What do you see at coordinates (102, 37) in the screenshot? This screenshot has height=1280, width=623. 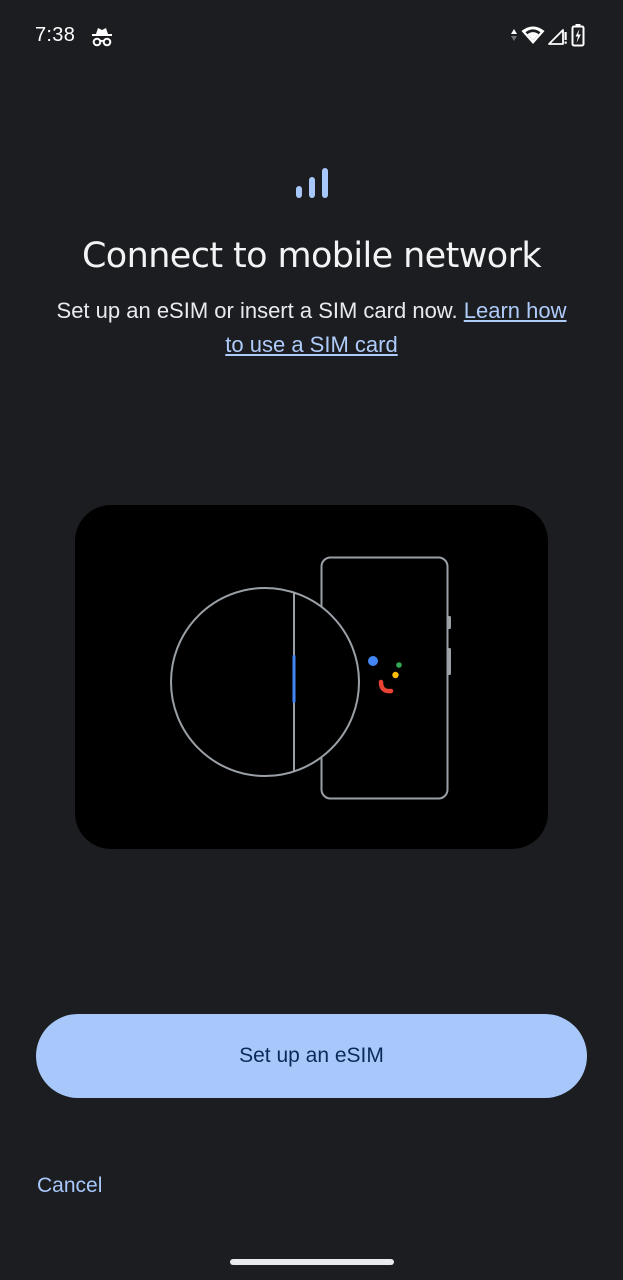 I see `incognito-icon` at bounding box center [102, 37].